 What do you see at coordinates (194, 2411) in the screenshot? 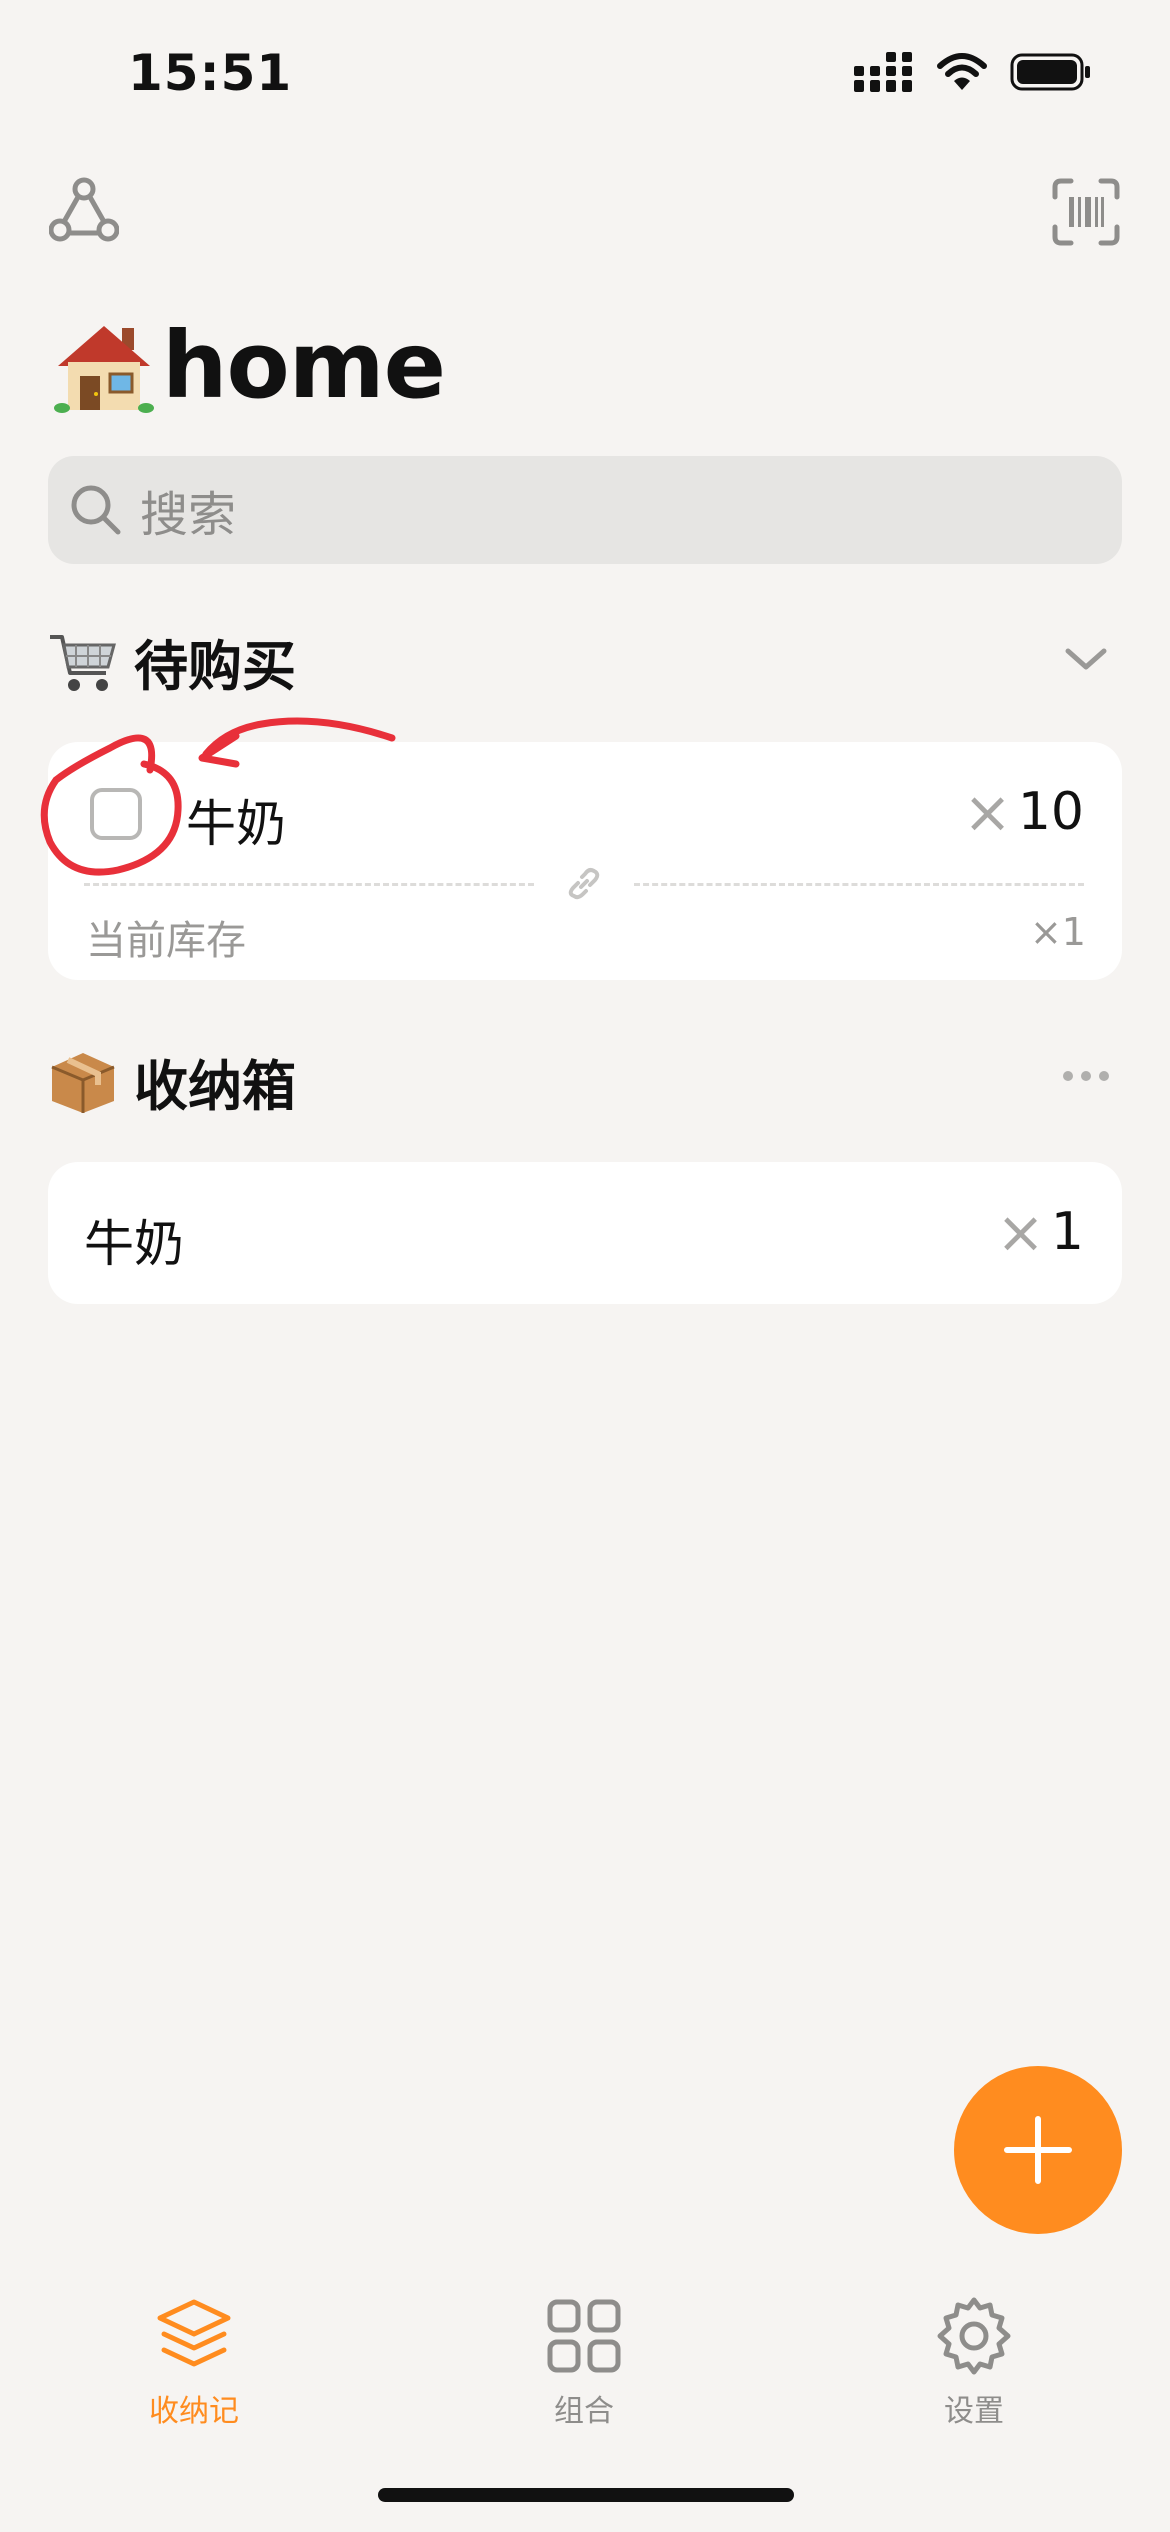
I see `tab-storage-label: 收纳记` at bounding box center [194, 2411].